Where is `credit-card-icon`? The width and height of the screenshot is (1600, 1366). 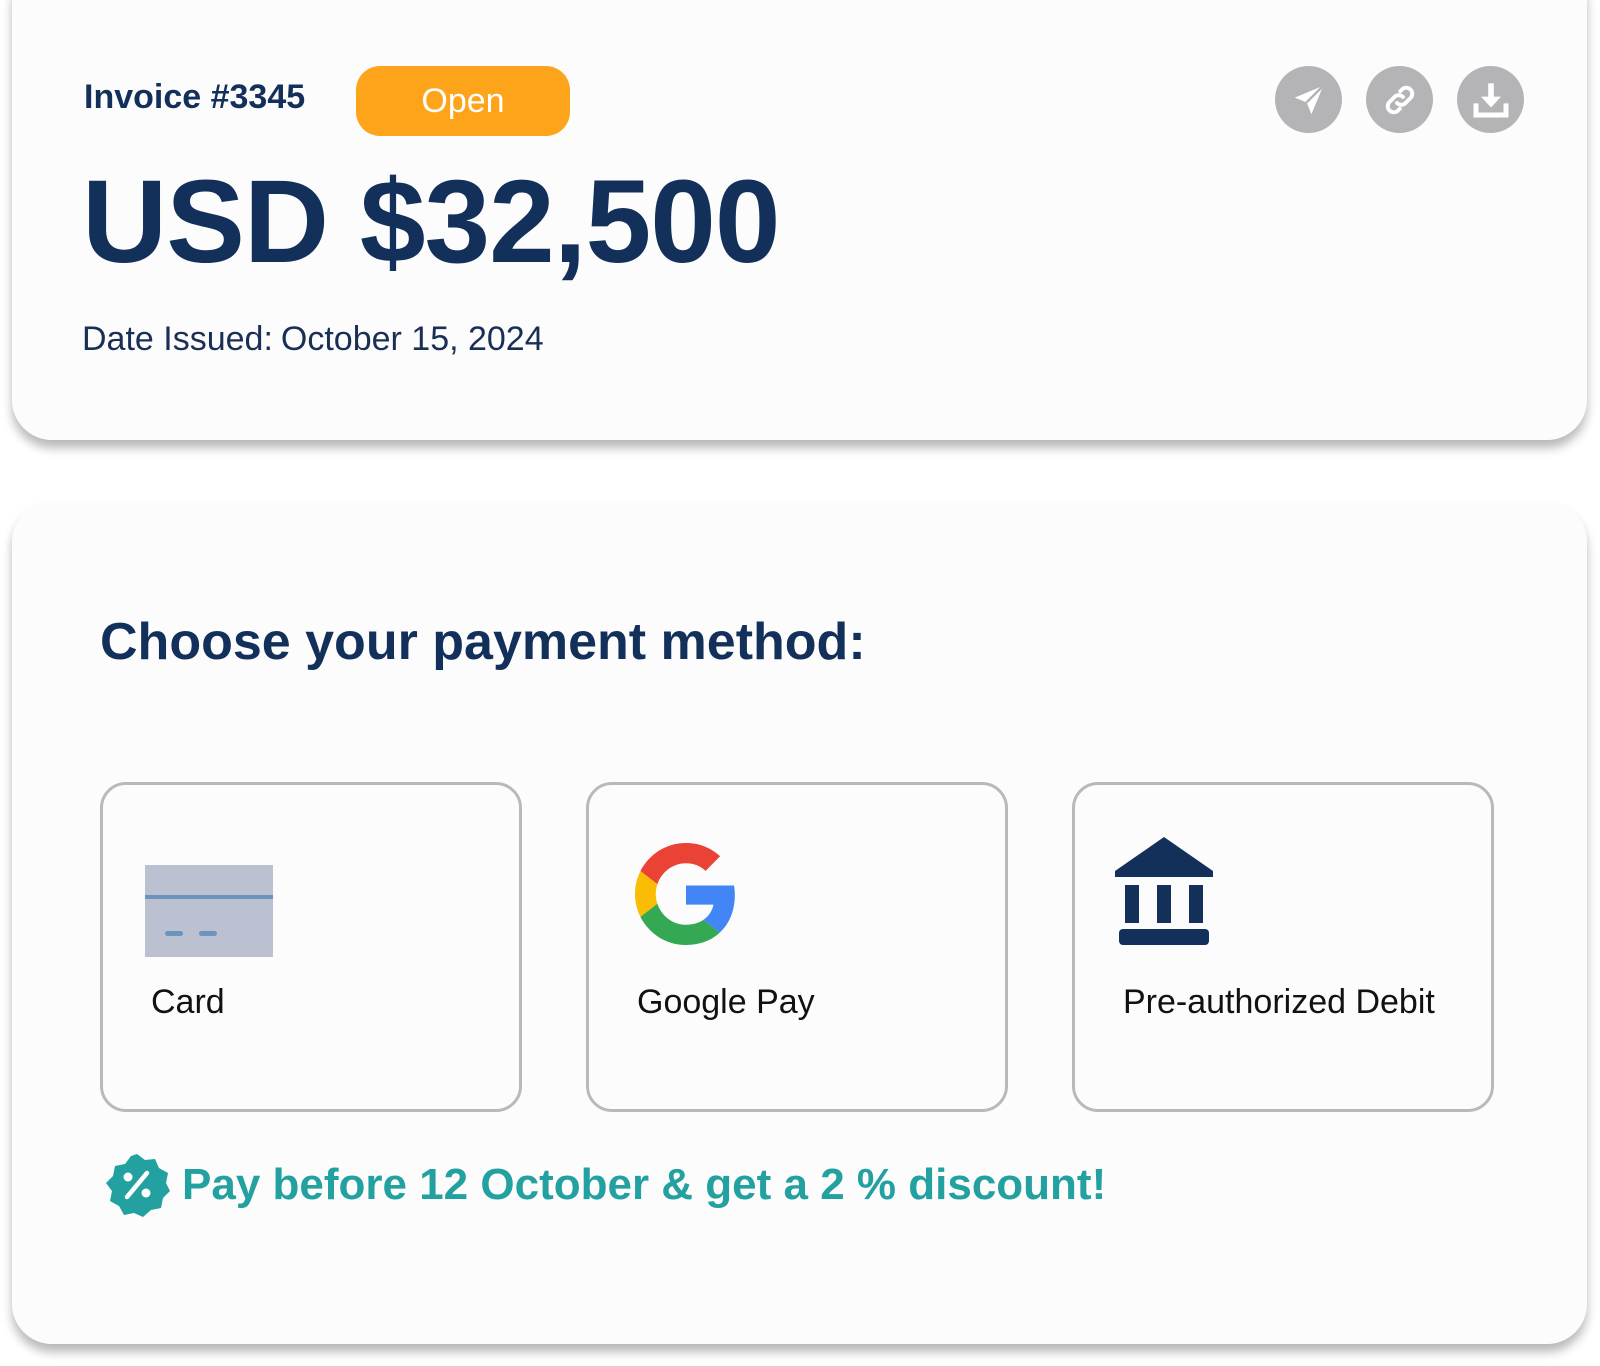
credit-card-icon is located at coordinates (209, 911).